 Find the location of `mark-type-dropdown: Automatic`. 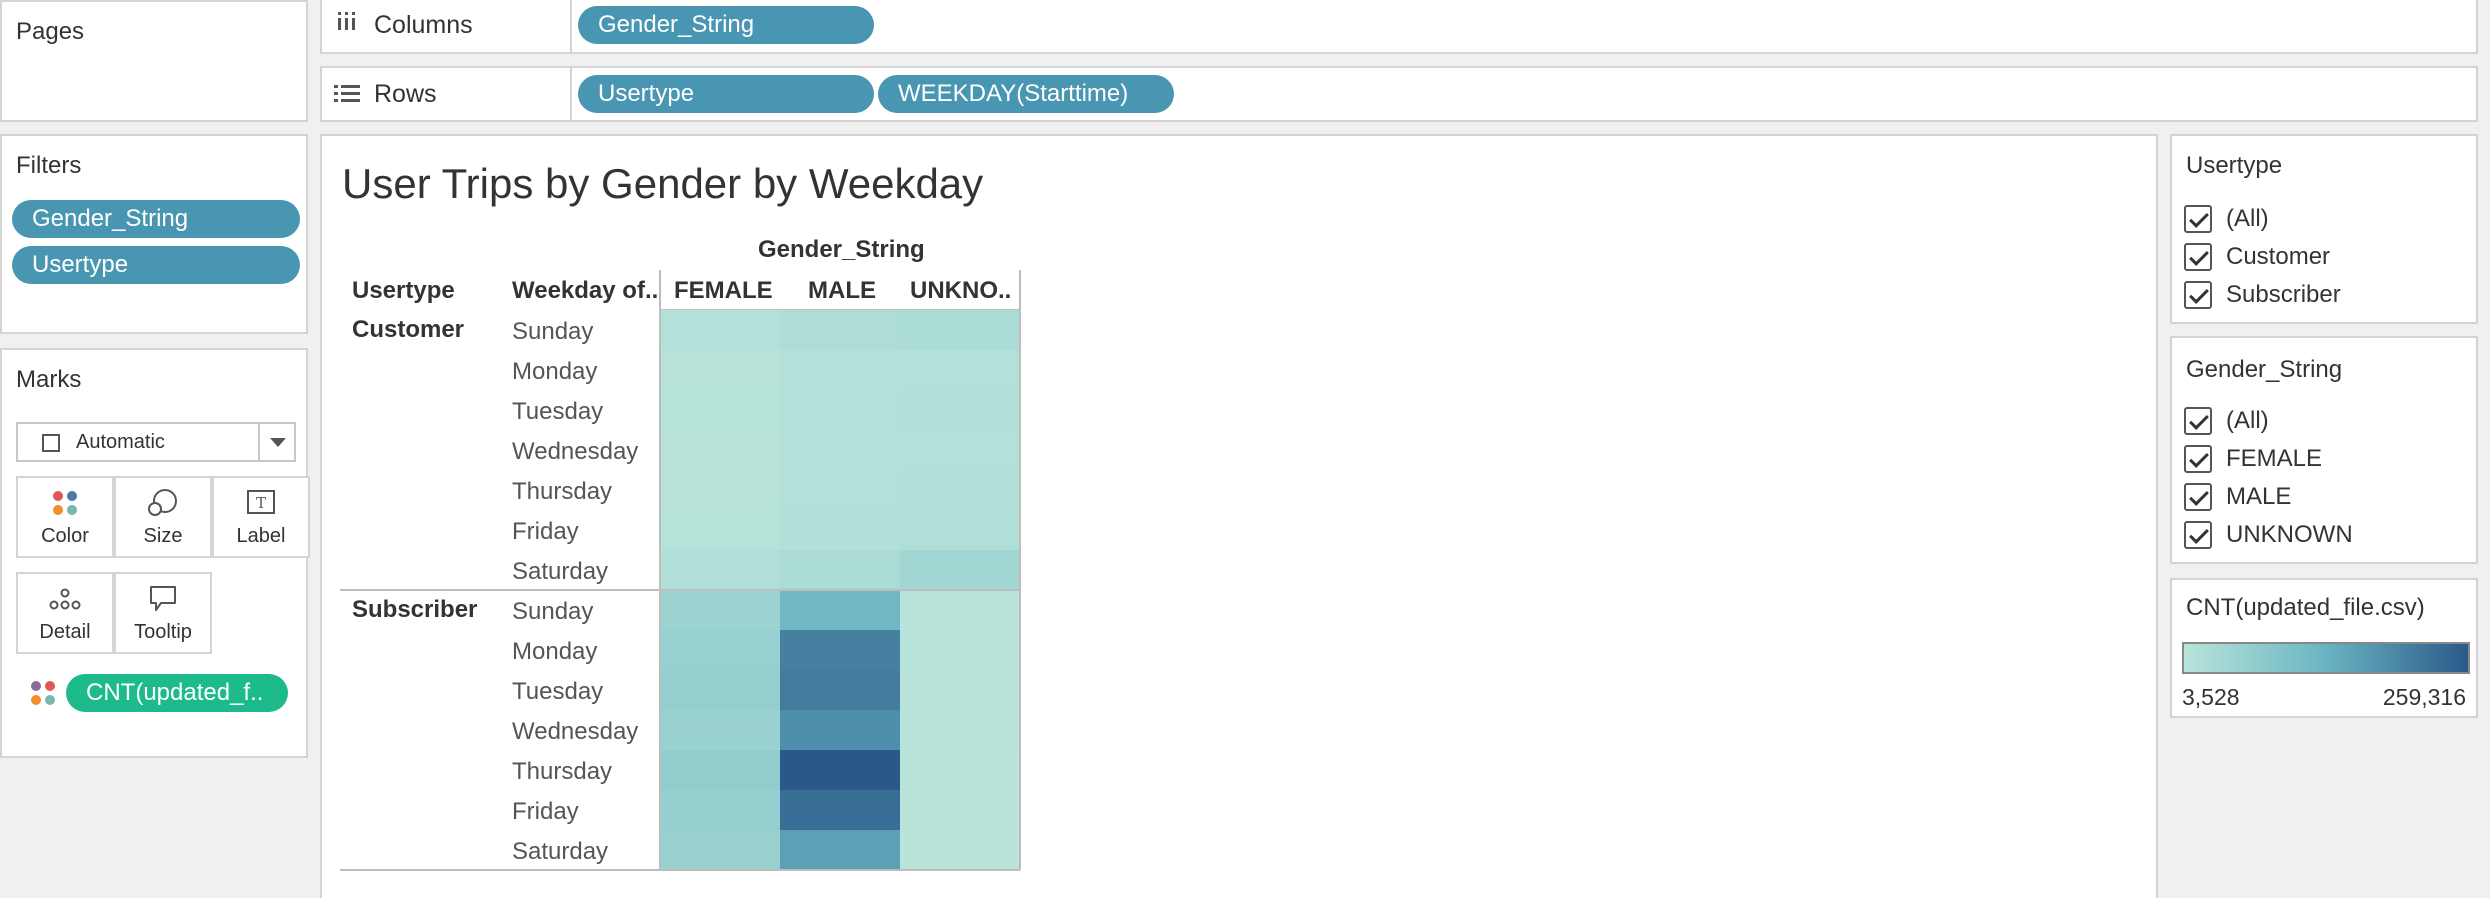

mark-type-dropdown: Automatic is located at coordinates (156, 442).